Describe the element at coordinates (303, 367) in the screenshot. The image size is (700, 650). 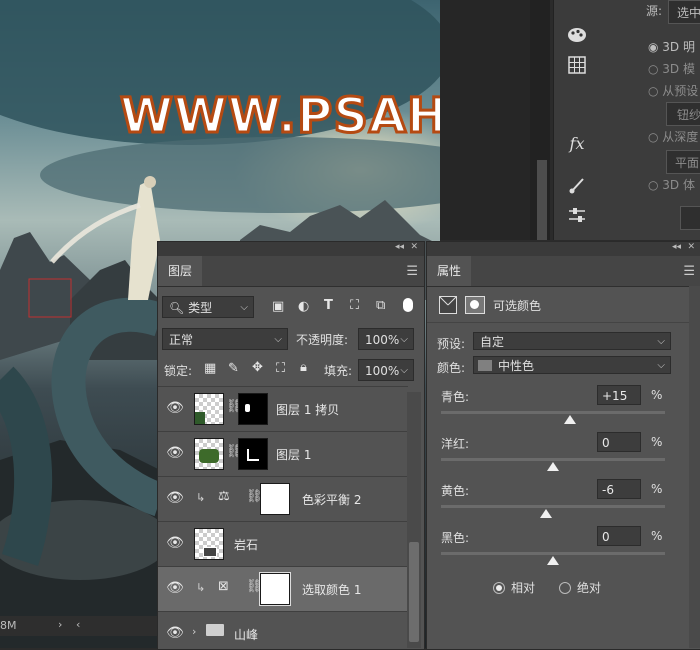
I see `lock-all-icon: 🔒︎` at that location.